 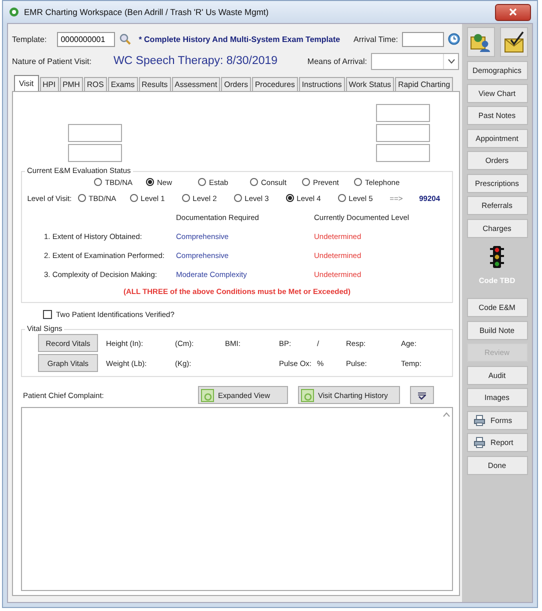 What do you see at coordinates (423, 39) in the screenshot?
I see `arrival-time-field` at bounding box center [423, 39].